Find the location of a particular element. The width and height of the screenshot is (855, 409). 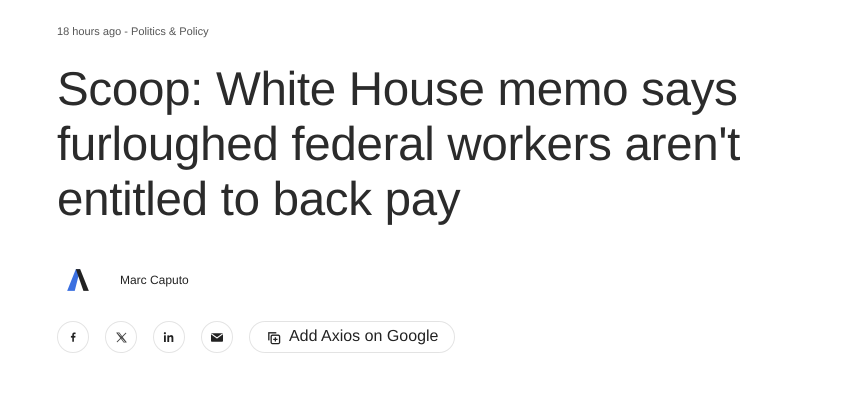

linkedin-icon is located at coordinates (169, 337).